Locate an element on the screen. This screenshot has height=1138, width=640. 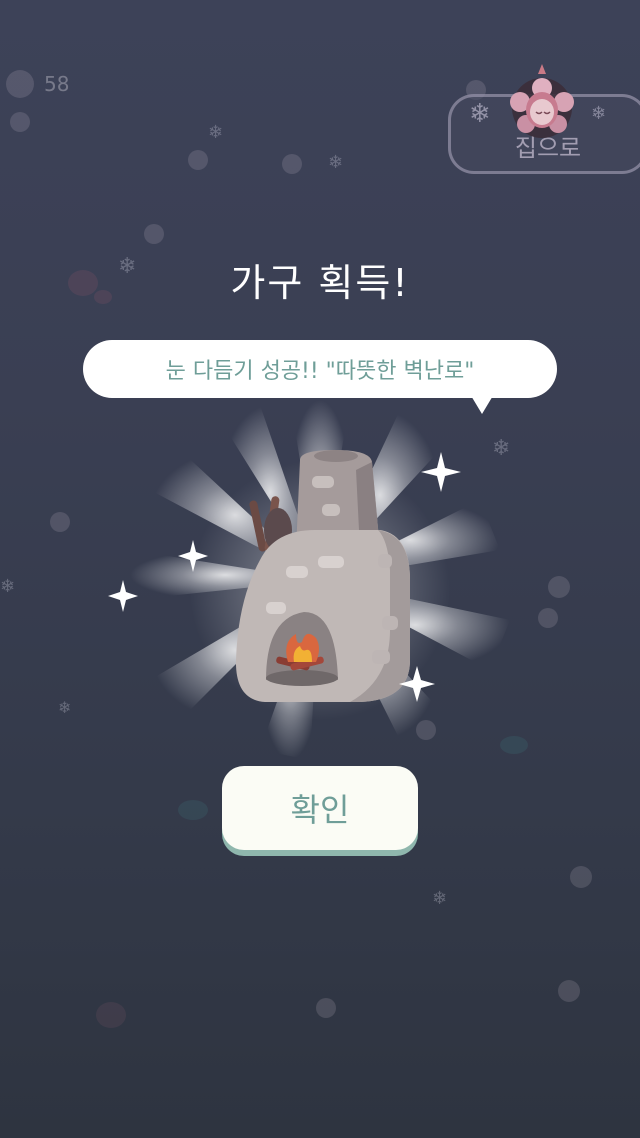
confirm-button-label: 확인 is located at coordinates (320, 810).